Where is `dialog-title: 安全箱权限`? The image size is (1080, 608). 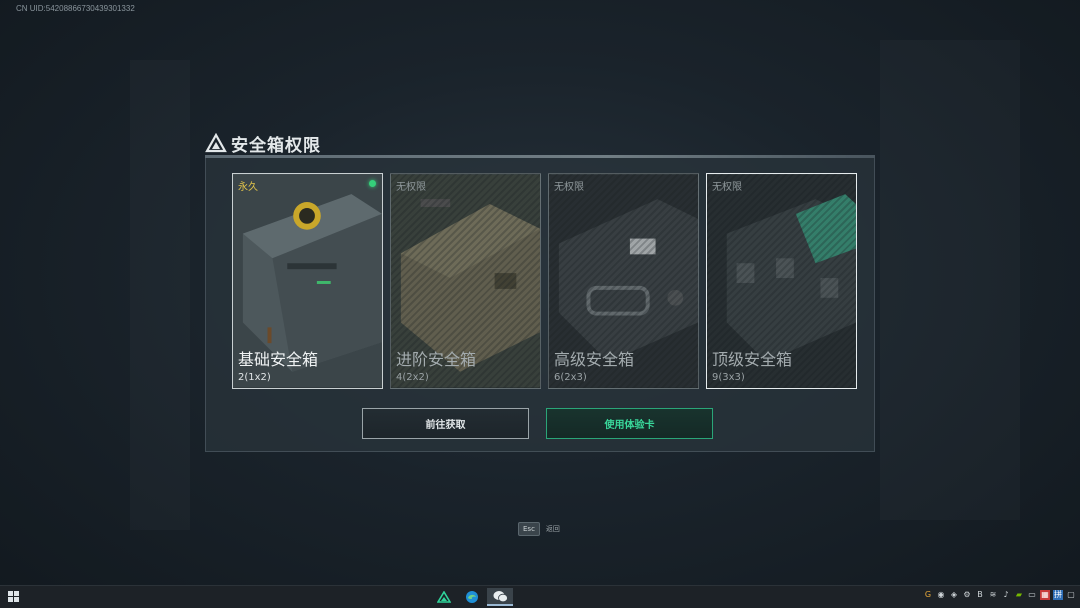 dialog-title: 安全箱权限 is located at coordinates (276, 145).